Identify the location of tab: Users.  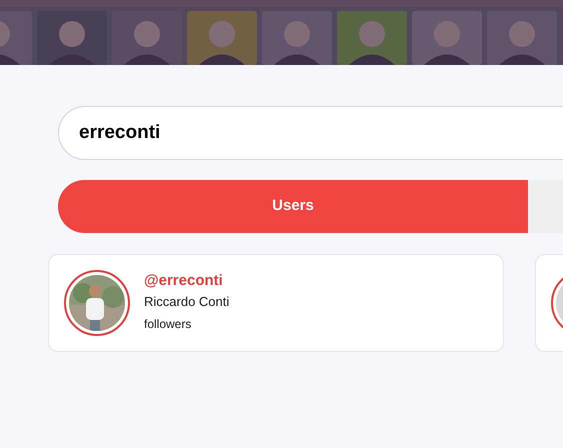
(293, 206).